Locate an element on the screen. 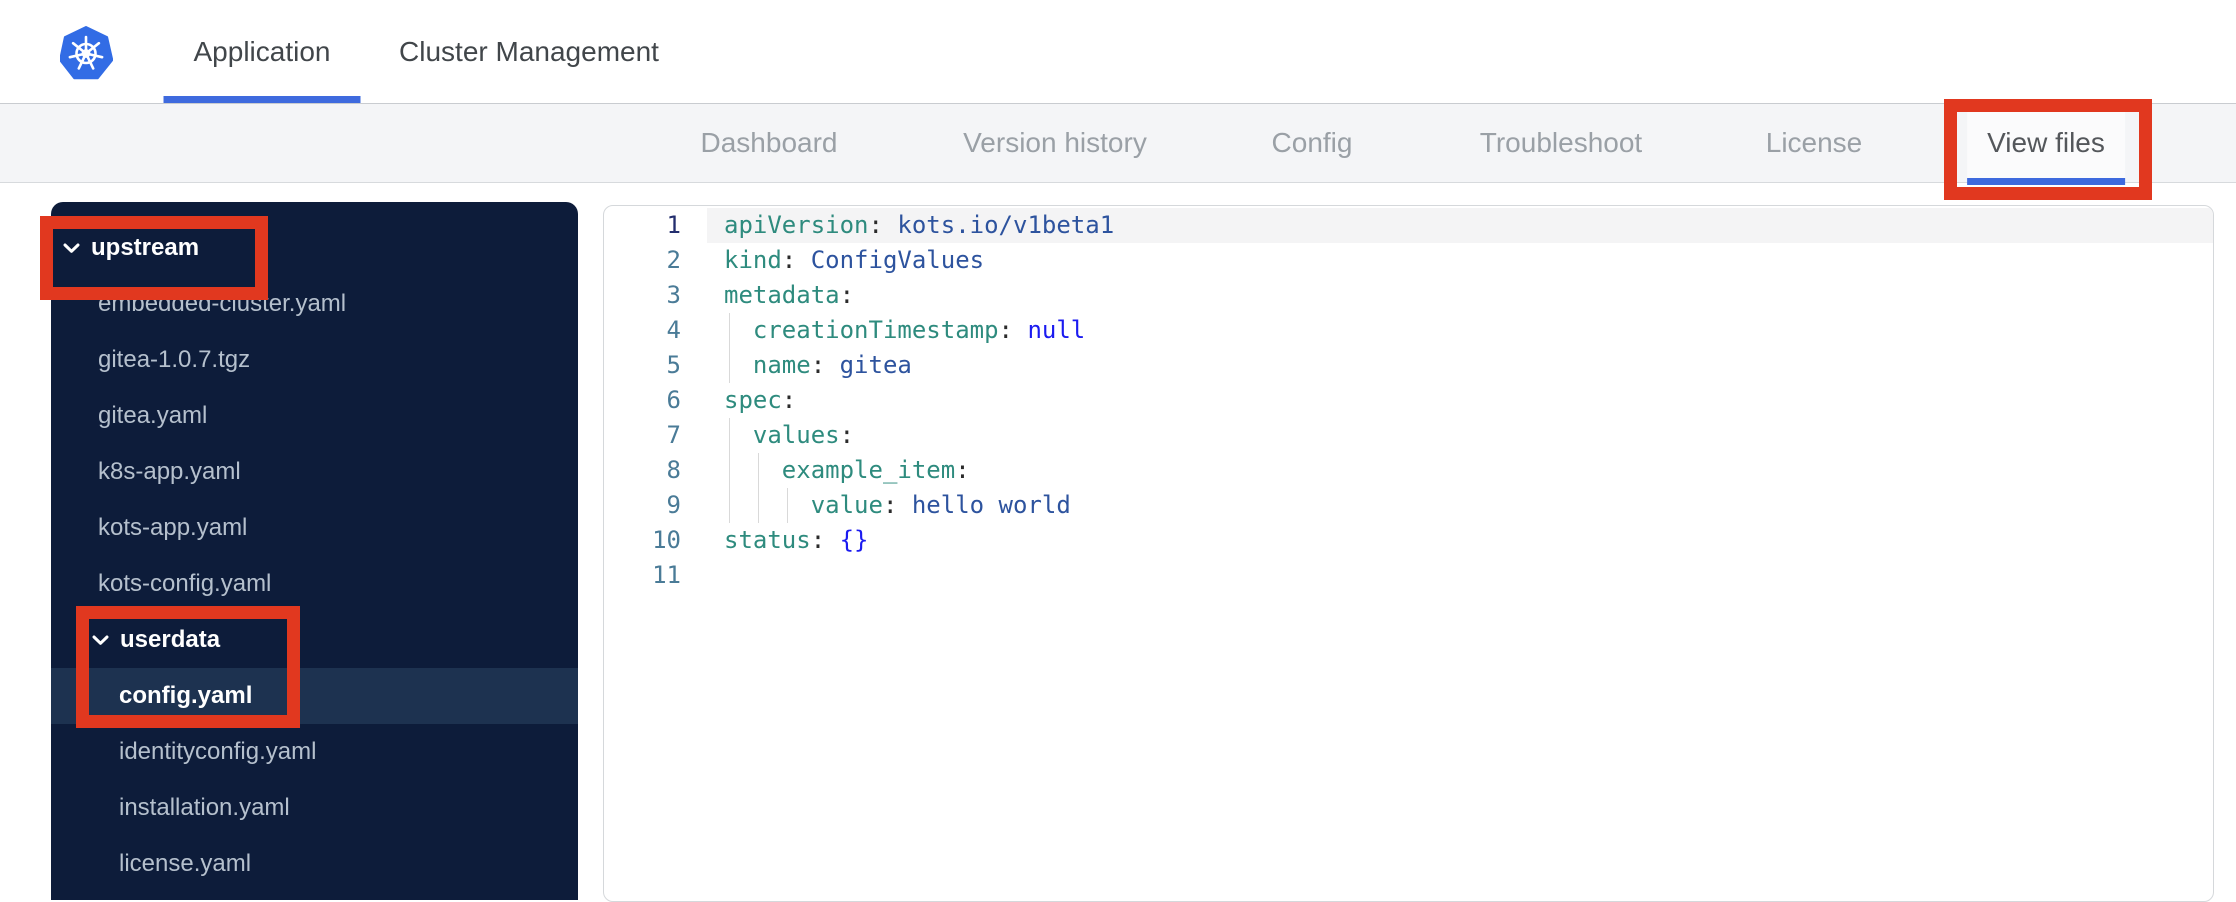  code-line-1: 1 apiVersion: kots.io/v1beta1 is located at coordinates (1408, 225).